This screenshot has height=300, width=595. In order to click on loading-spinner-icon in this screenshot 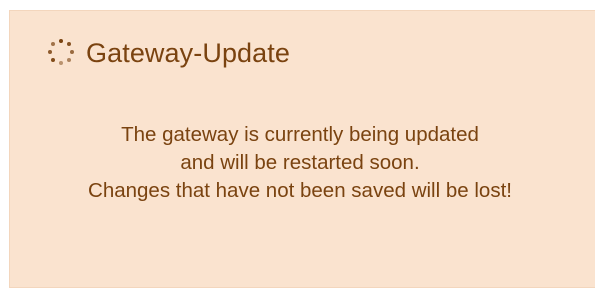, I will do `click(61, 53)`.